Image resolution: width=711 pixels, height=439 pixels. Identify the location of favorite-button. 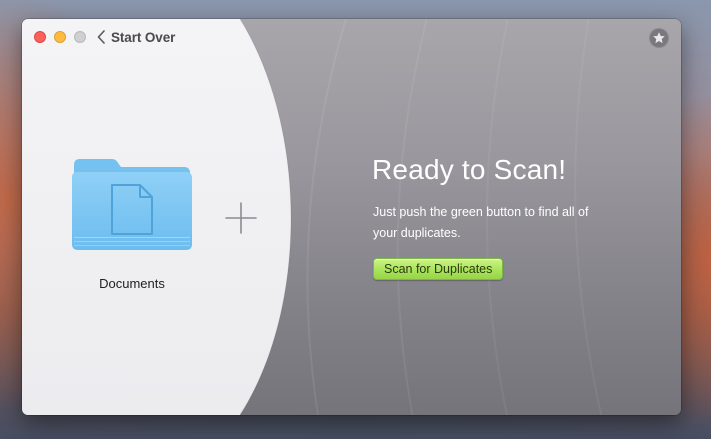
(659, 38).